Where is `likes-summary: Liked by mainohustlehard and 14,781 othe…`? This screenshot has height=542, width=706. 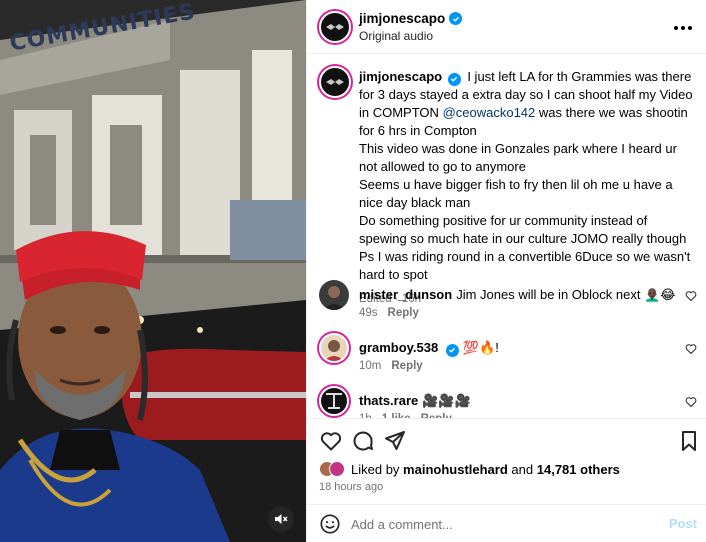 likes-summary: Liked by mainohustlehard and 14,781 othe… is located at coordinates (469, 469).